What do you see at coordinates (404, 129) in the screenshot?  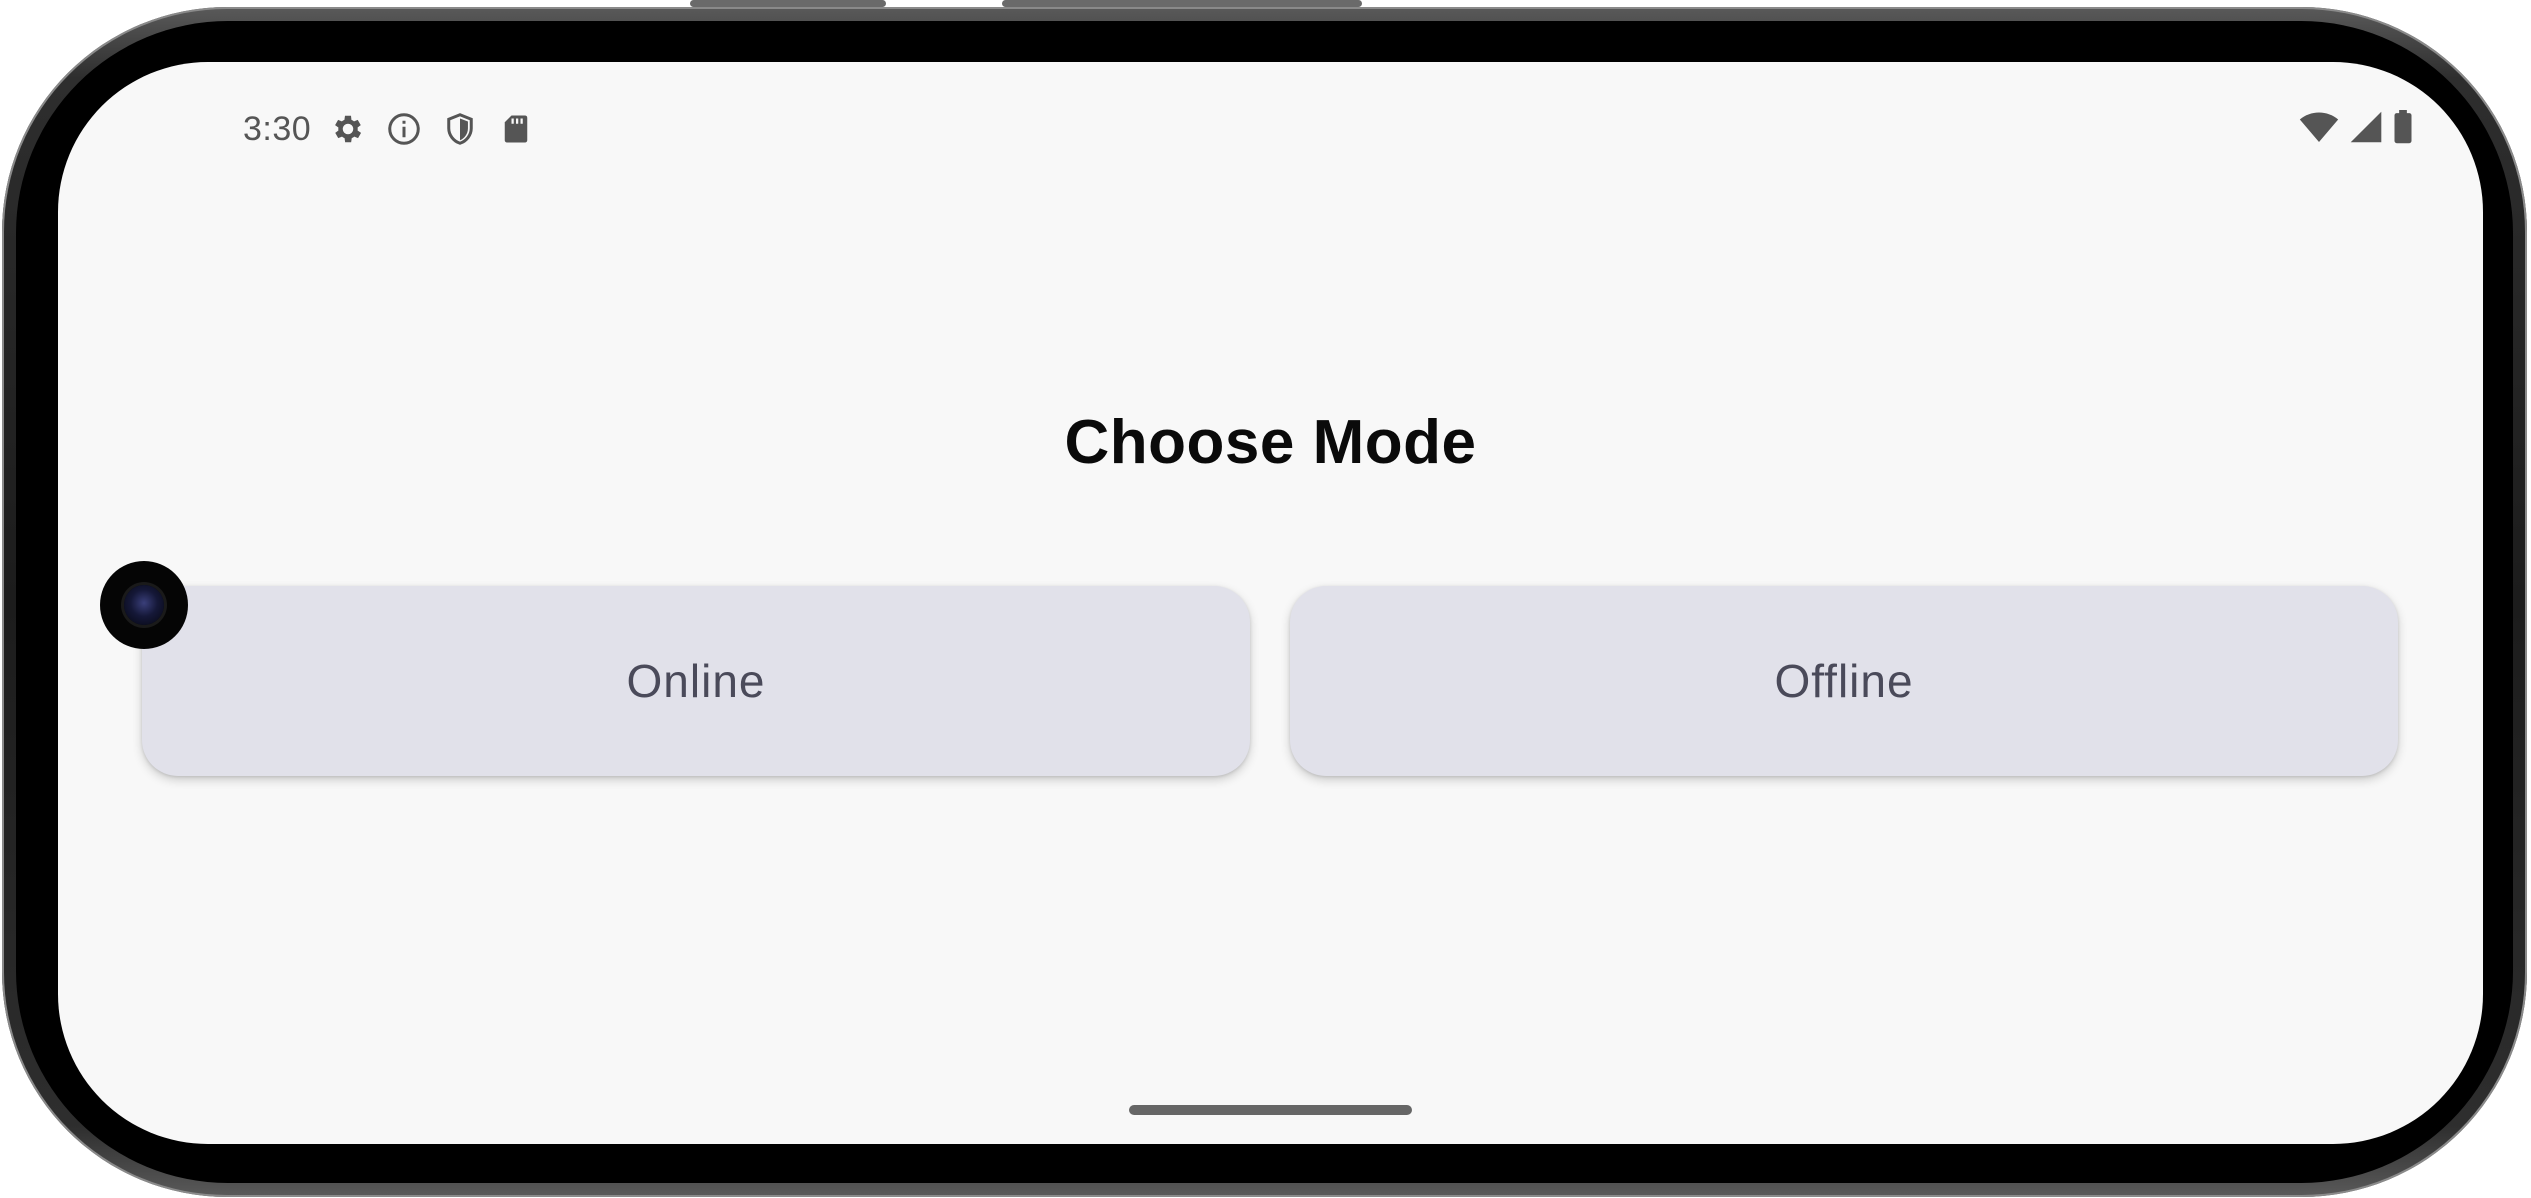 I see `info-icon` at bounding box center [404, 129].